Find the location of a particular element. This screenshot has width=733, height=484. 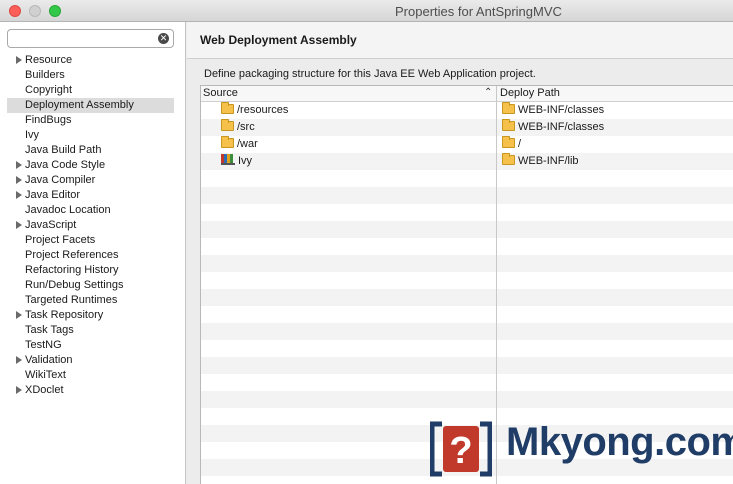

tree-item: TestNG is located at coordinates (92, 345).